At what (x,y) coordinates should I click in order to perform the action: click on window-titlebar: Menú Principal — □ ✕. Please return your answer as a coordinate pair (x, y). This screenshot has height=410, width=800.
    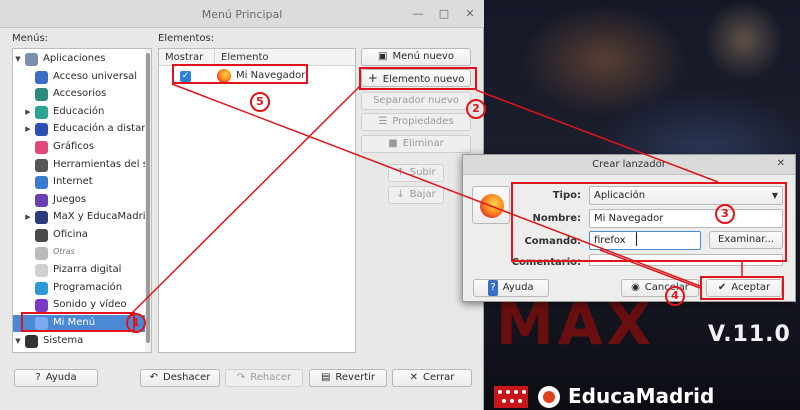
    Looking at the image, I should click on (242, 14).